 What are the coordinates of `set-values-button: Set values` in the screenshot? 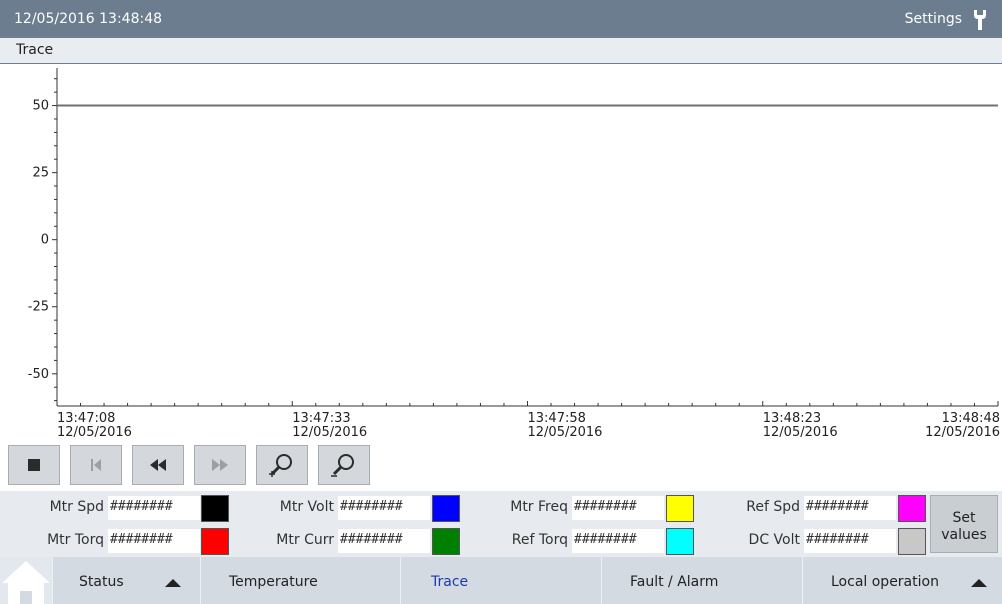 It's located at (964, 524).